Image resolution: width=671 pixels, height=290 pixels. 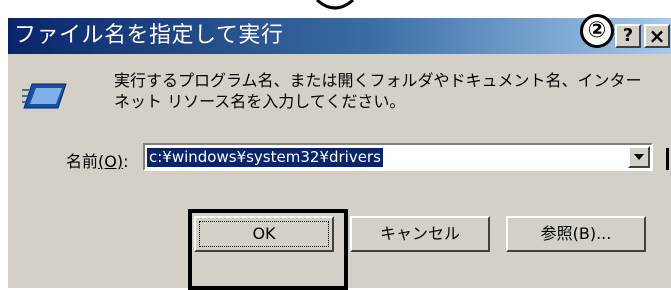 I want to click on title-bar: ファイル名を指定して実行 ② ? ×, so click(x=339, y=34).